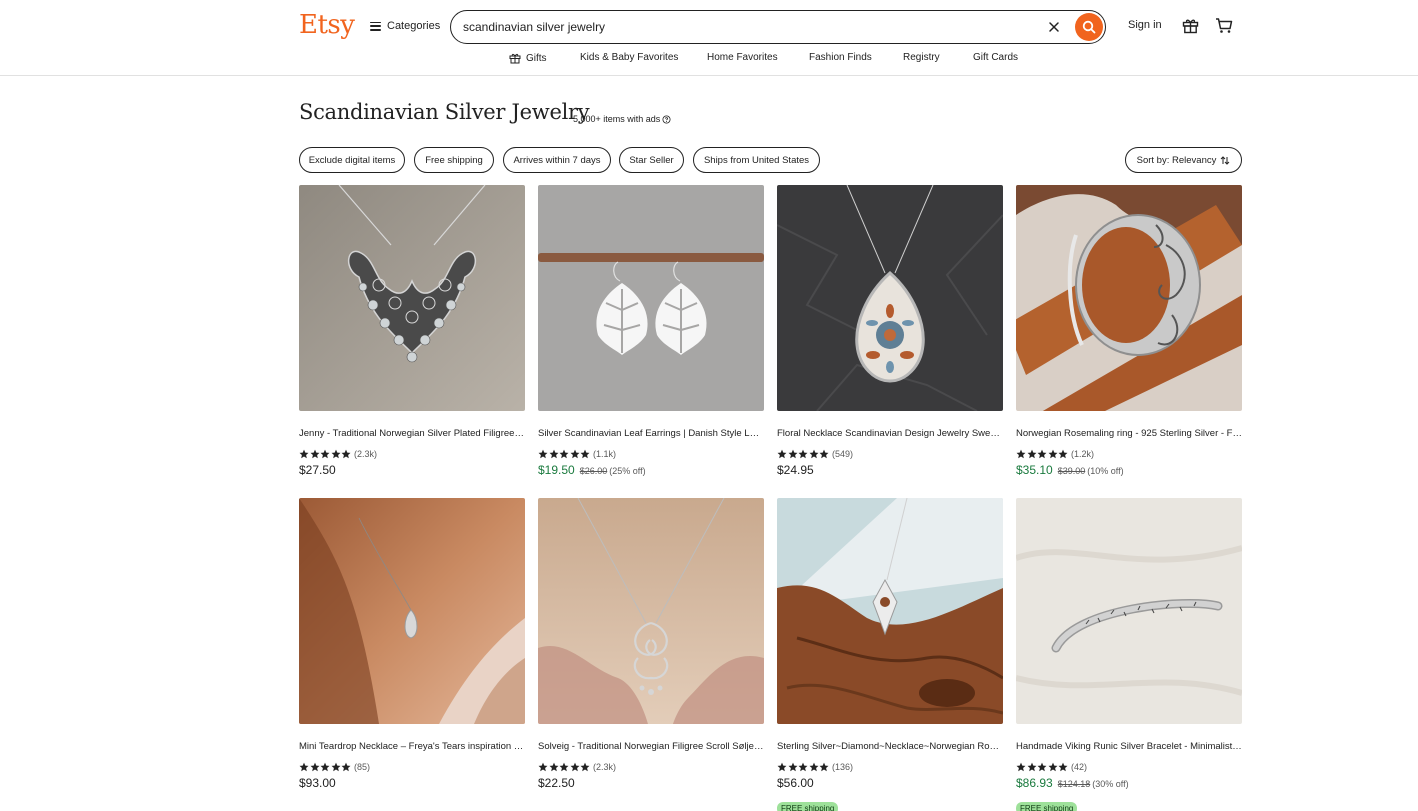 The width and height of the screenshot is (1418, 811). I want to click on filter-exclude-digital: Exclude digital items, so click(352, 160).